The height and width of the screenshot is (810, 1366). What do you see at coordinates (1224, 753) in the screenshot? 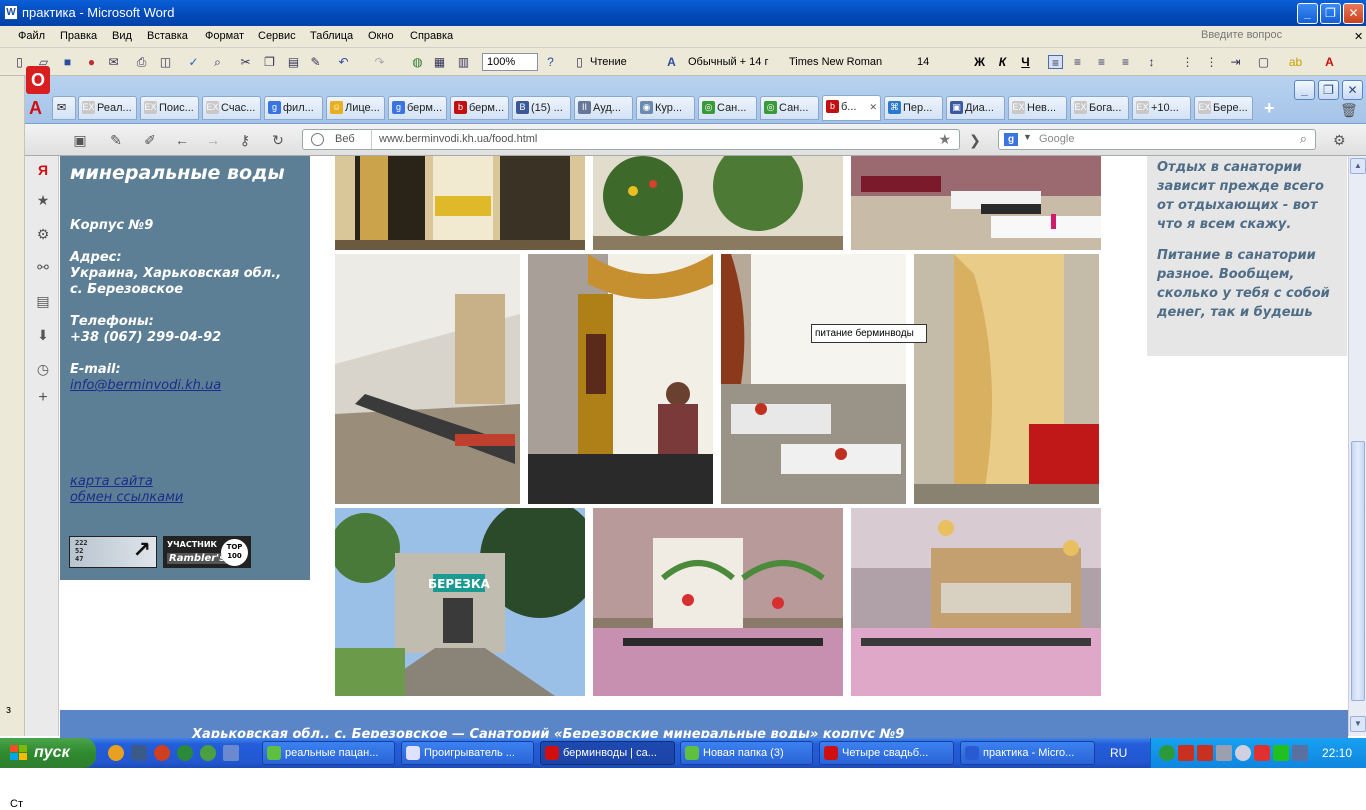
I see `tray-network-icon` at bounding box center [1224, 753].